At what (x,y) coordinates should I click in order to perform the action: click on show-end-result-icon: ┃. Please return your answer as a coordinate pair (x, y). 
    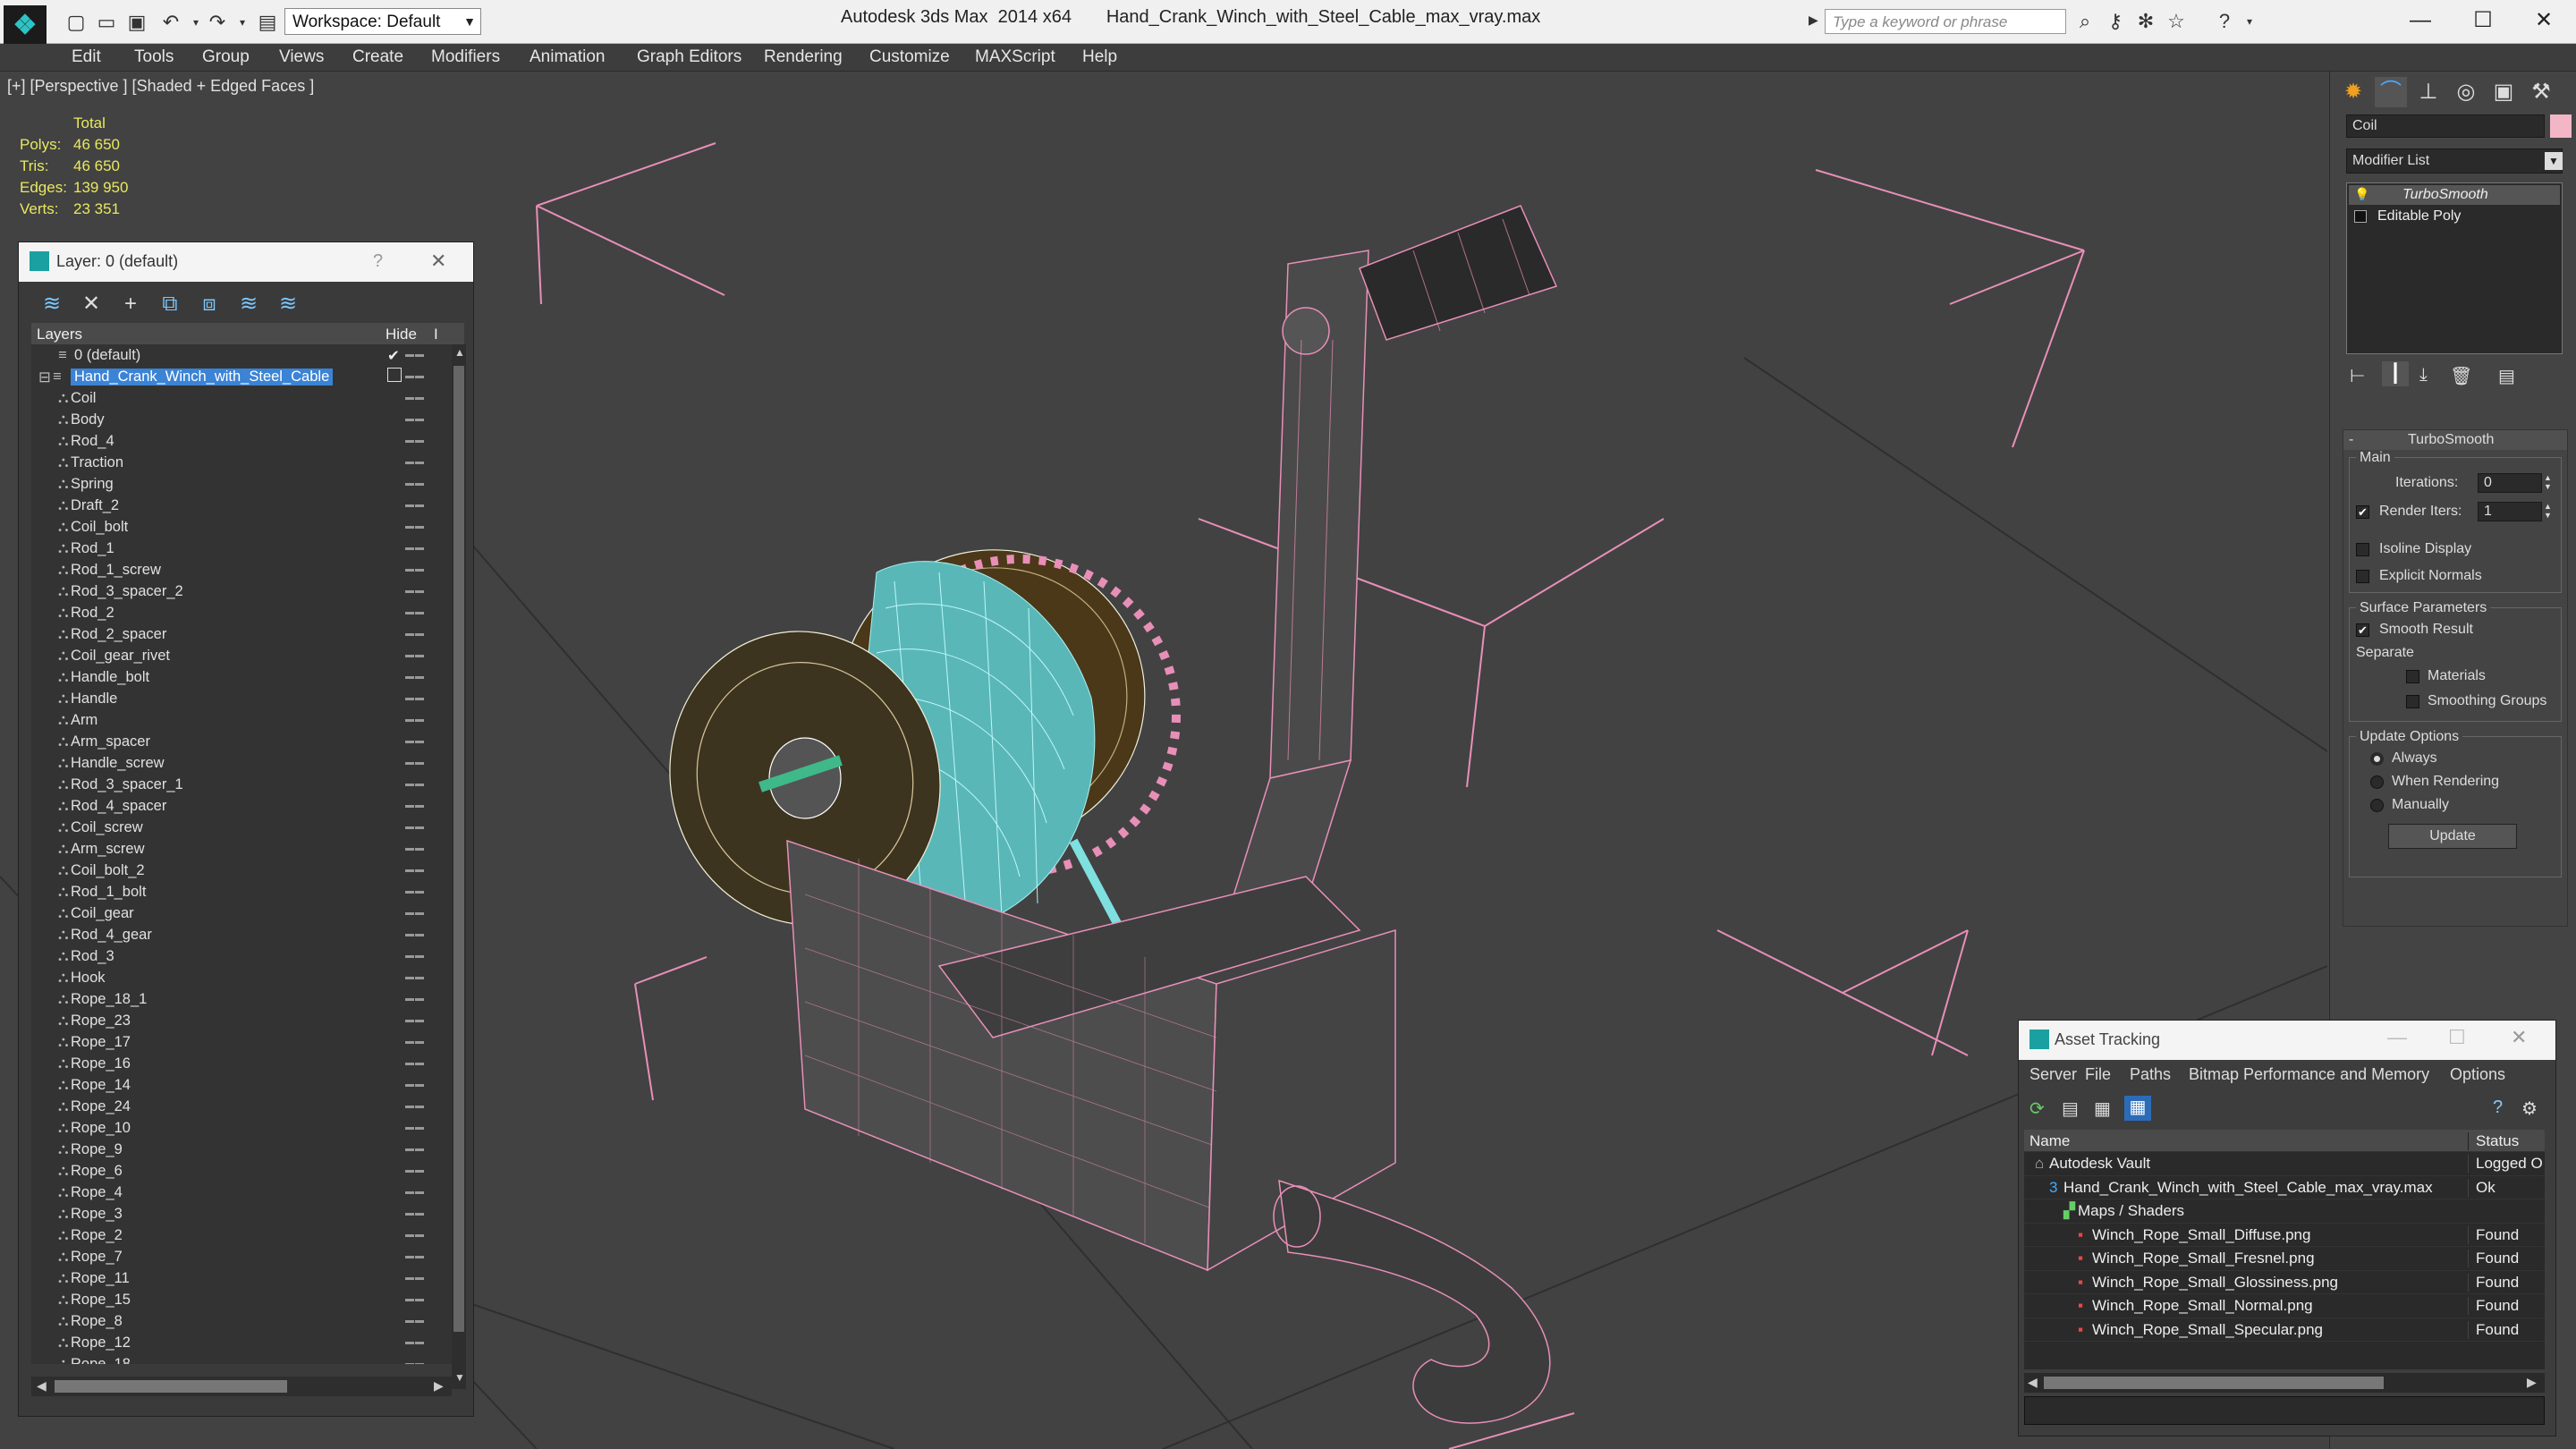
    Looking at the image, I should click on (2395, 373).